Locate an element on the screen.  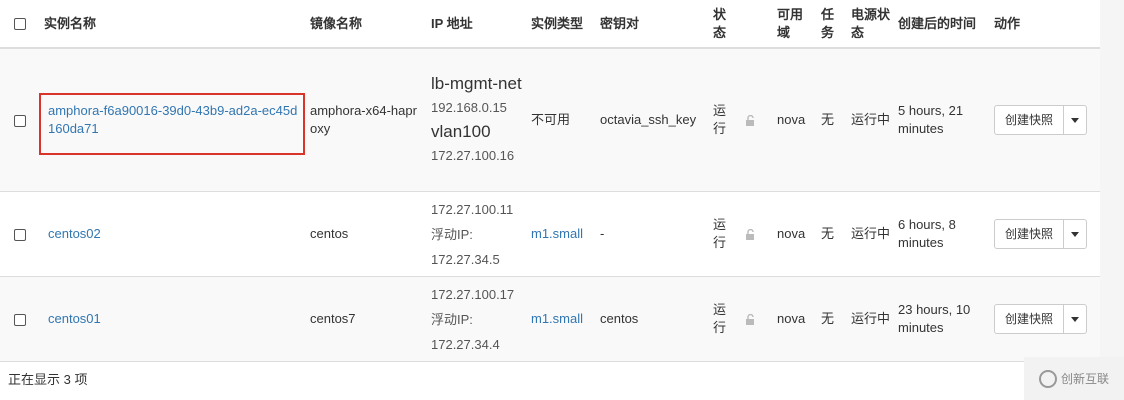
image-name-cell: amphora-x64-haproxy is located at coordinates (366, 120).